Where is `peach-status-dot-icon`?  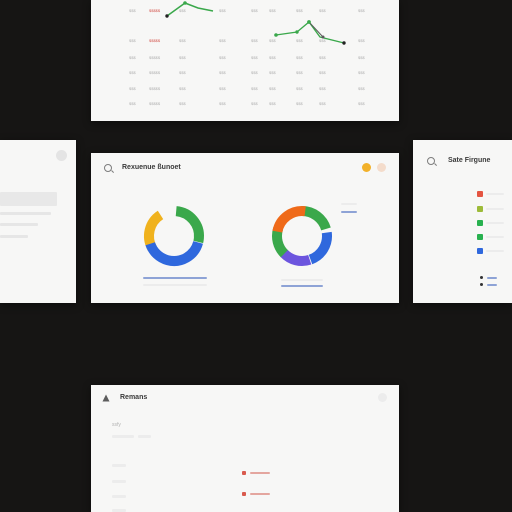 peach-status-dot-icon is located at coordinates (381, 167).